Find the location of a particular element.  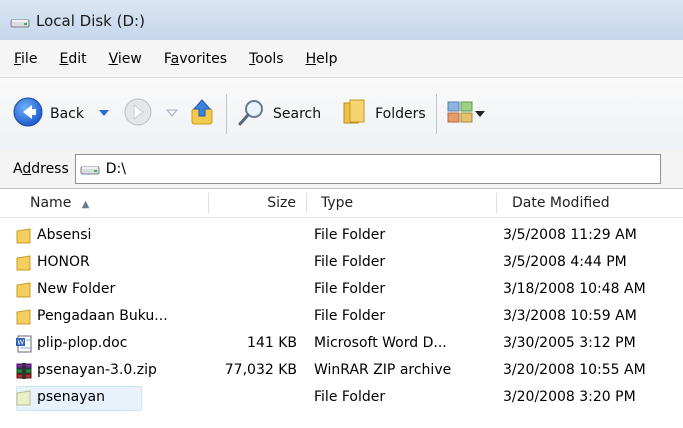

menu-bar: File Edit View Favorites Tools Help is located at coordinates (341, 58).